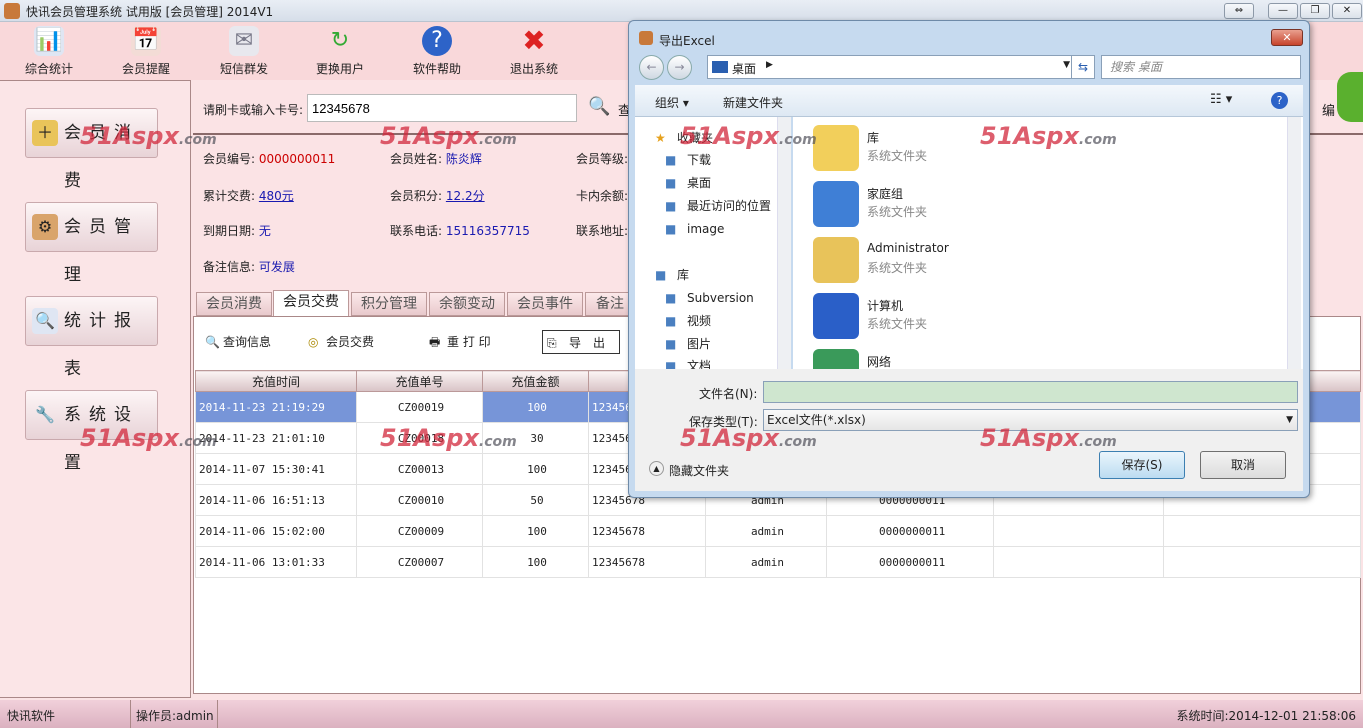 This screenshot has width=1363, height=728. What do you see at coordinates (311, 303) in the screenshot?
I see `tab-payment: 会员交费` at bounding box center [311, 303].